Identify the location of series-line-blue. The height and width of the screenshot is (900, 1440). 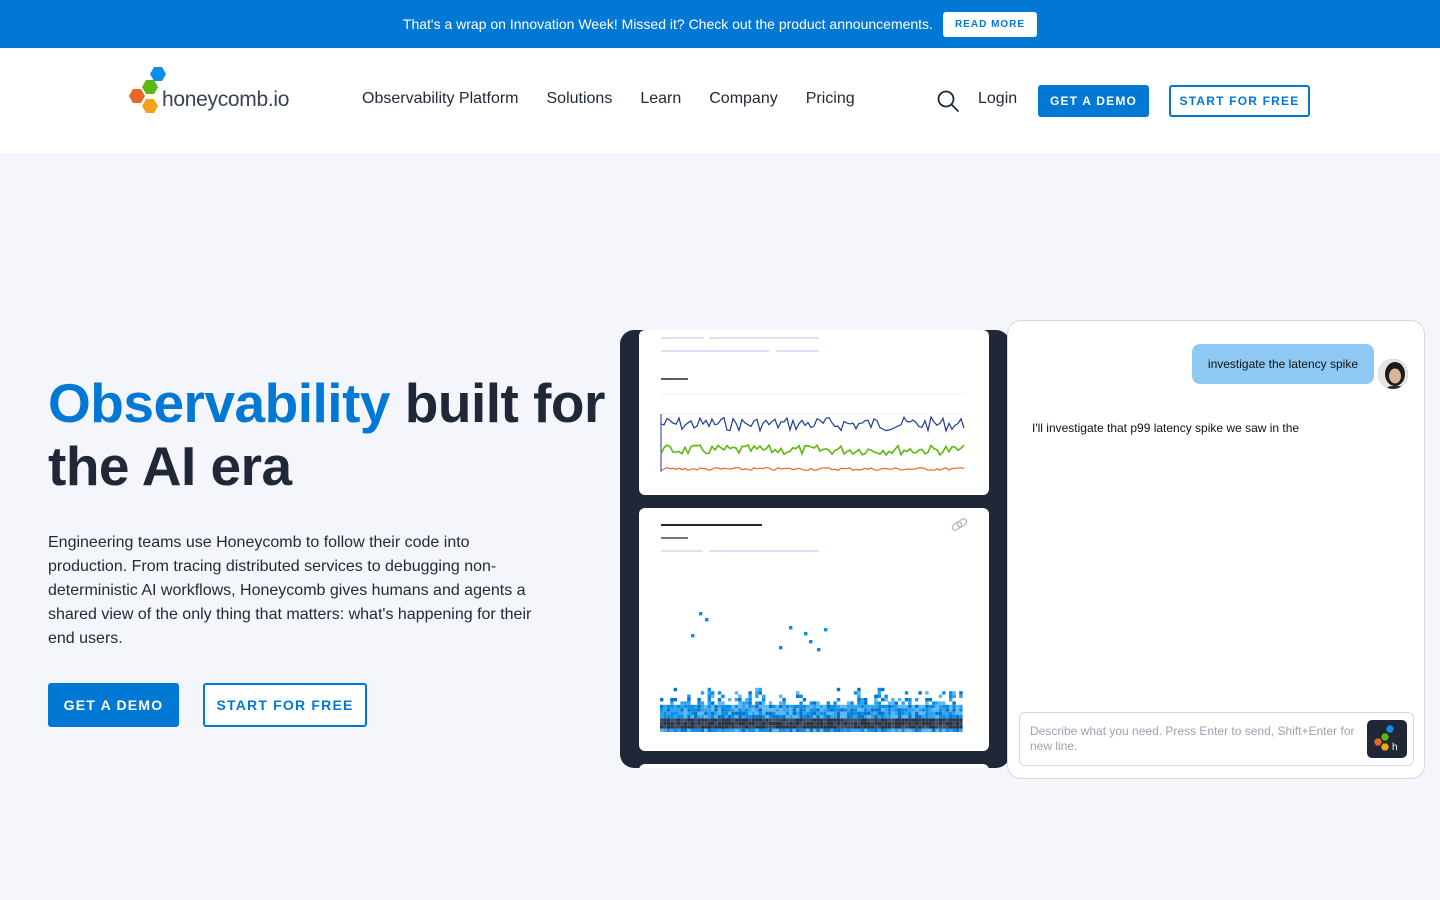
(812, 424).